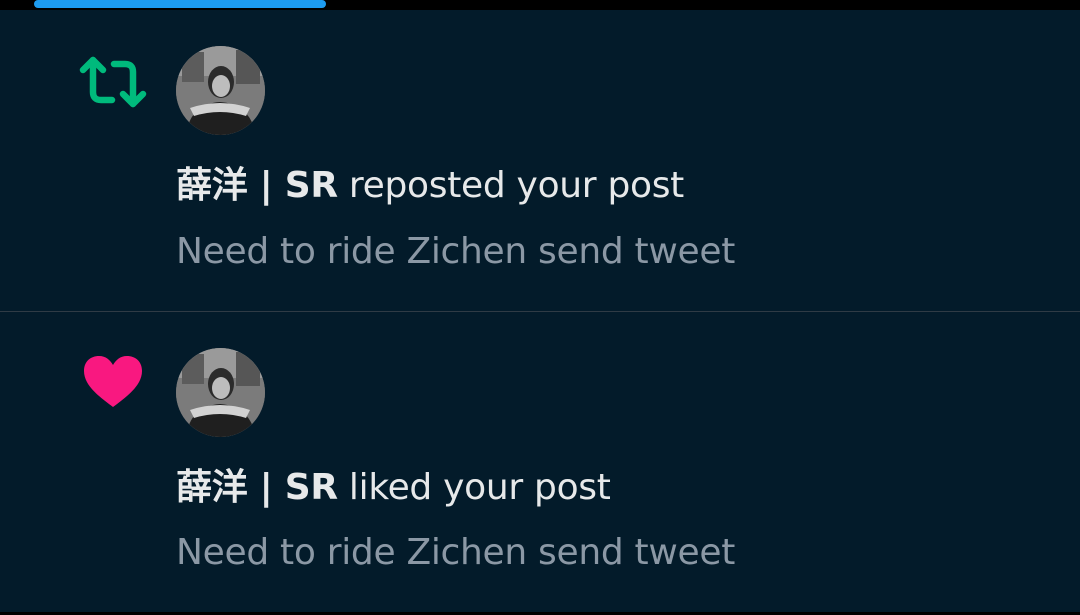 Image resolution: width=1080 pixels, height=615 pixels. I want to click on active-tab-indicator, so click(180, 4).